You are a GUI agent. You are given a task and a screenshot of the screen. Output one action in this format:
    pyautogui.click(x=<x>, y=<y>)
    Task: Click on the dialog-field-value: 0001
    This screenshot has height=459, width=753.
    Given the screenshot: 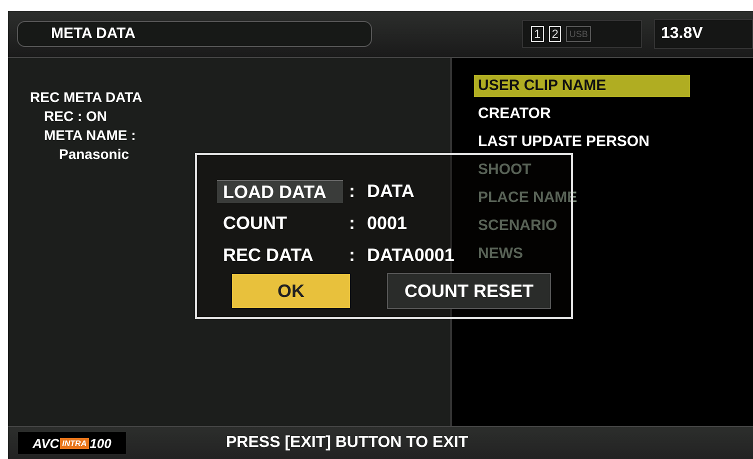 What is the action you would take?
    pyautogui.click(x=387, y=223)
    